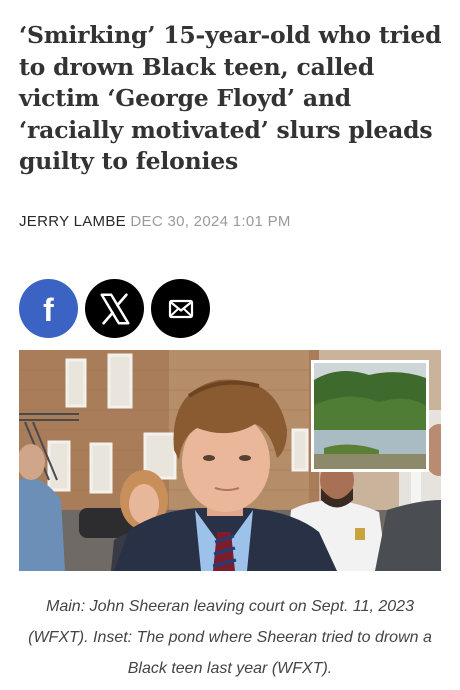 This screenshot has width=460, height=690. Describe the element at coordinates (210, 221) in the screenshot. I see `publish-date: DEC 30, 2024 1:01 PM` at that location.